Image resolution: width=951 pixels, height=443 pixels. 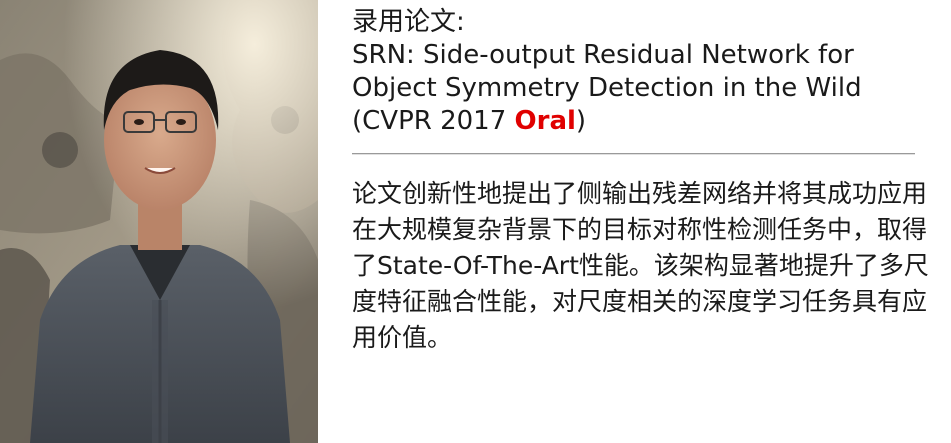 What do you see at coordinates (607, 88) in the screenshot?
I see `paper-title-line2: Object Symmetry Detection in the Wild` at bounding box center [607, 88].